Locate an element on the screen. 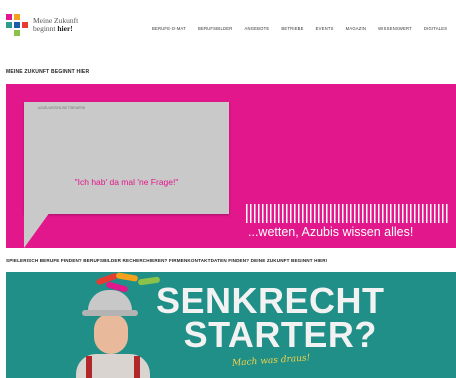 Image resolution: width=456 pixels, height=378 pixels. speech-bubble-tail is located at coordinates (37, 230).